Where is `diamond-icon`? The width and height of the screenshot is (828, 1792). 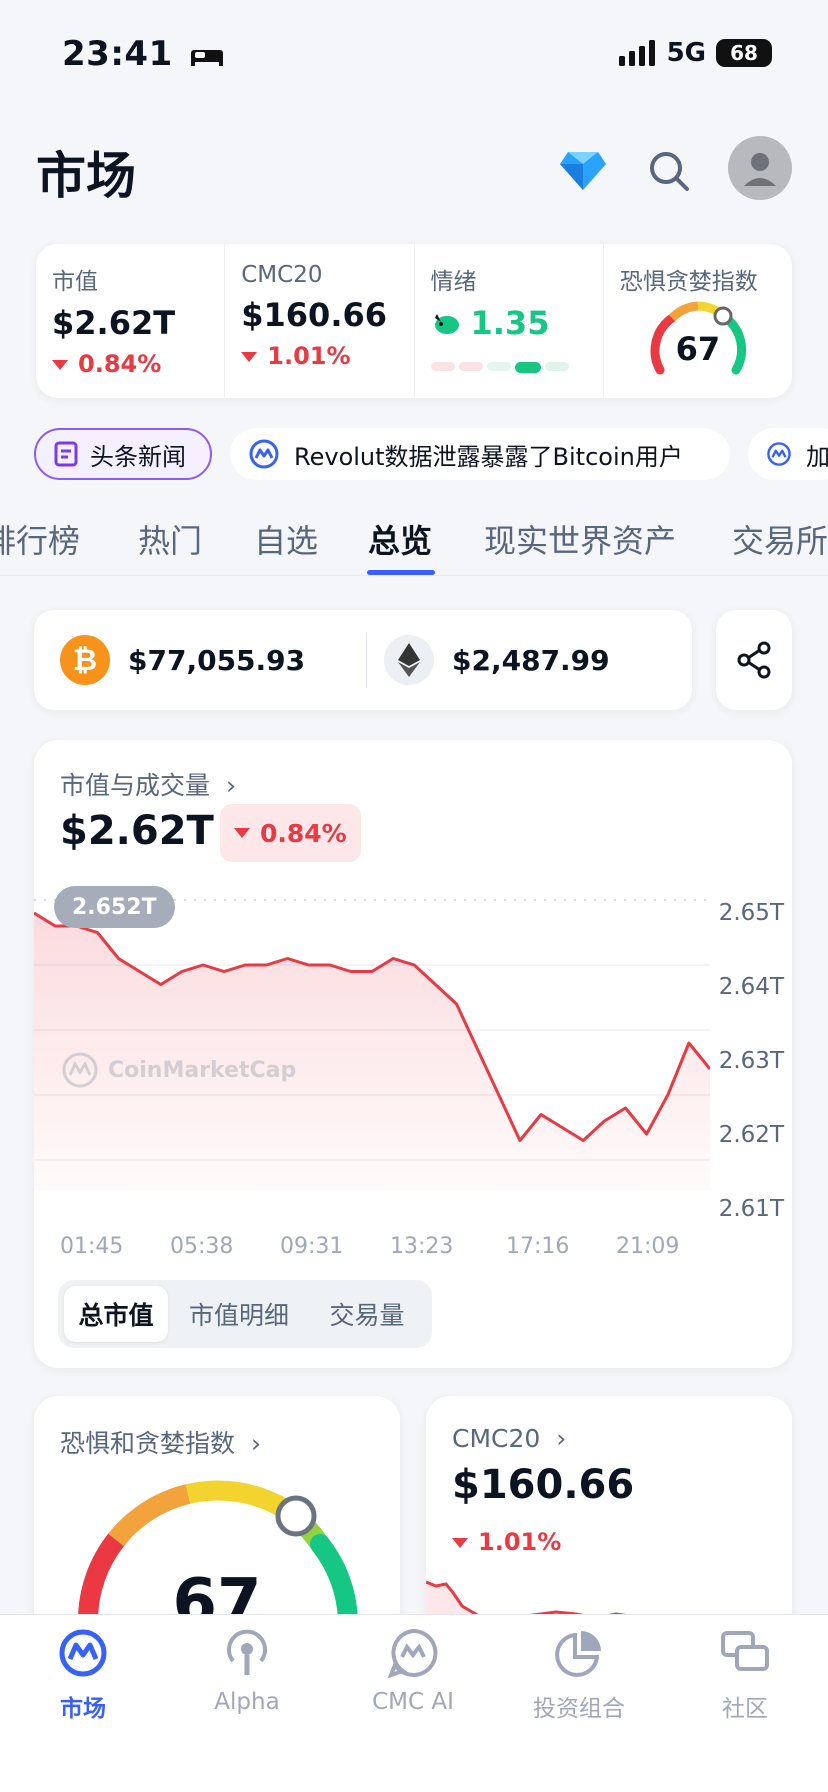
diamond-icon is located at coordinates (583, 170).